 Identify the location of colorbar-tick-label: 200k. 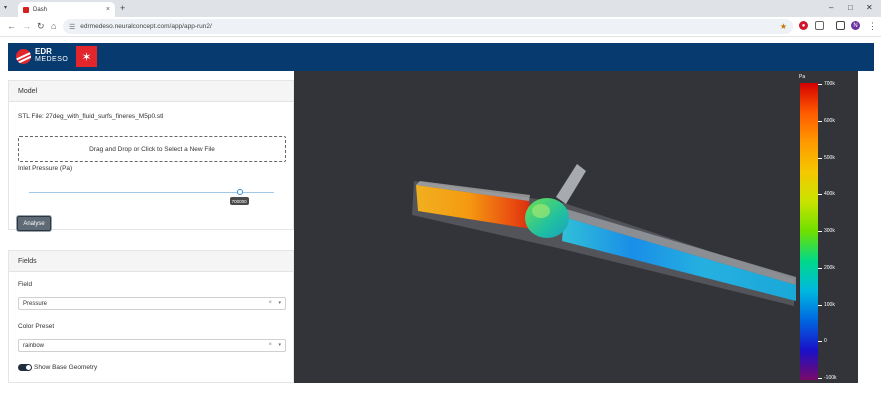
(829, 267).